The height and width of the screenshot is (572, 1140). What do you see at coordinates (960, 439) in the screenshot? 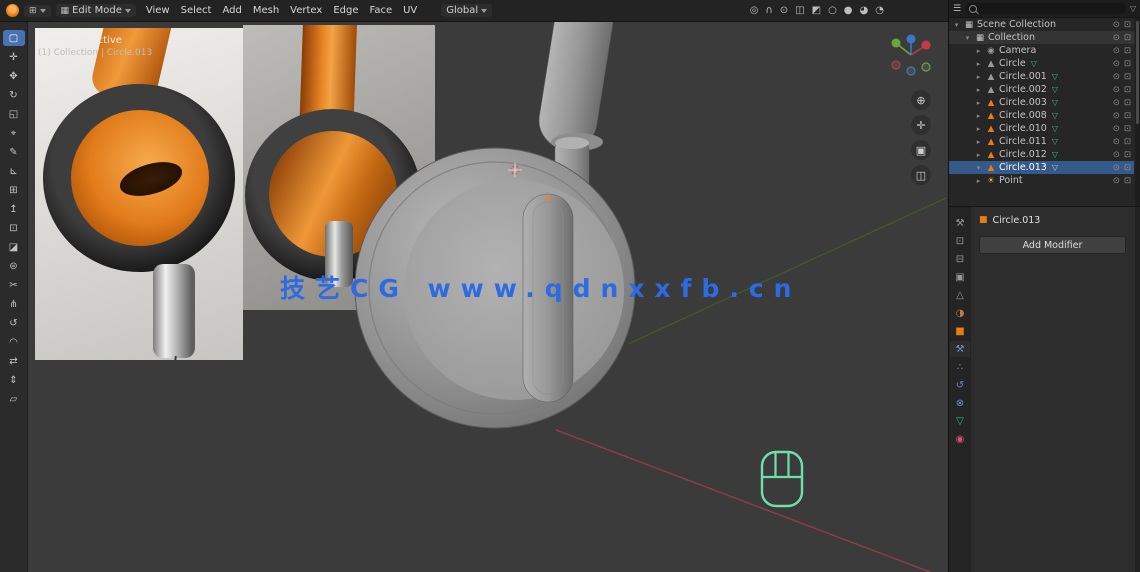
I see `tab-material: ◉` at bounding box center [960, 439].